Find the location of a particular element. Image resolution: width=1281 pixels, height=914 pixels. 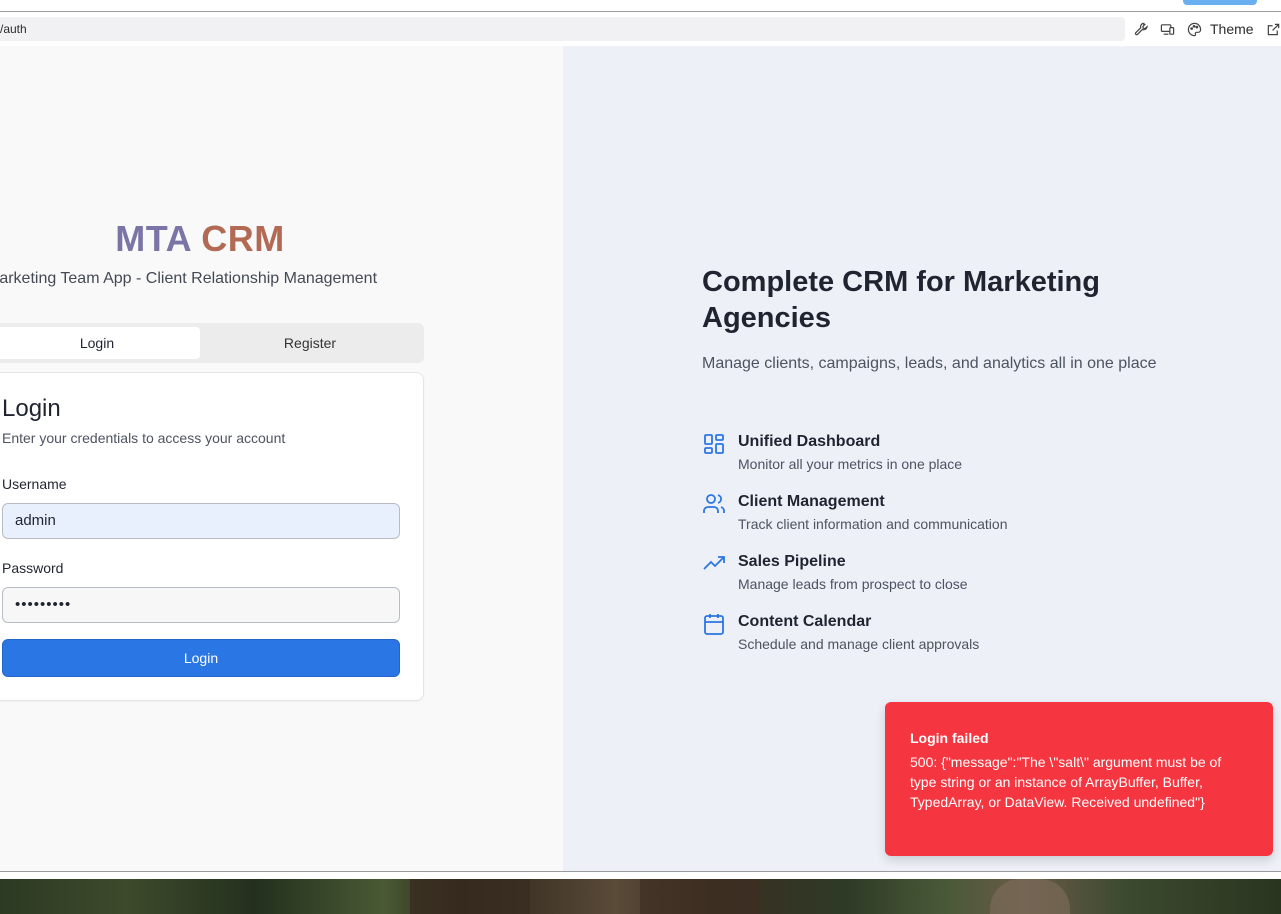

username-label: Username is located at coordinates (34, 484).